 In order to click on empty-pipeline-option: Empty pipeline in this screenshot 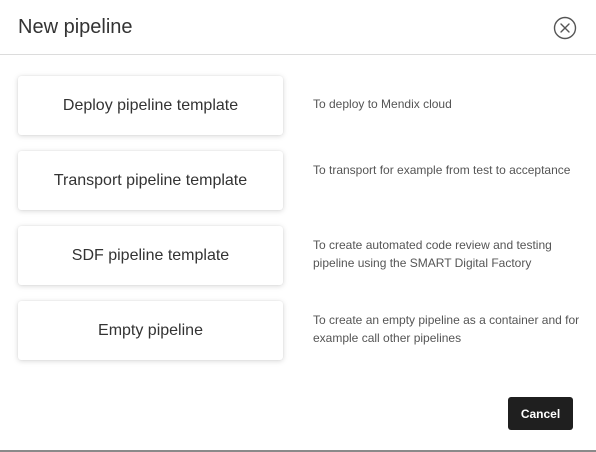, I will do `click(150, 330)`.